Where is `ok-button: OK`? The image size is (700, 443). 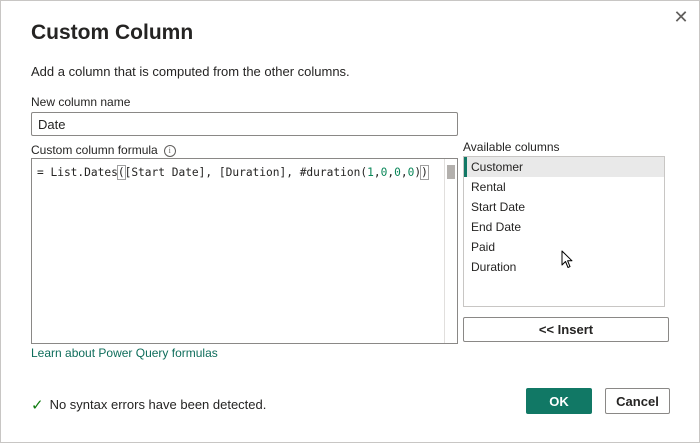
ok-button: OK is located at coordinates (559, 401).